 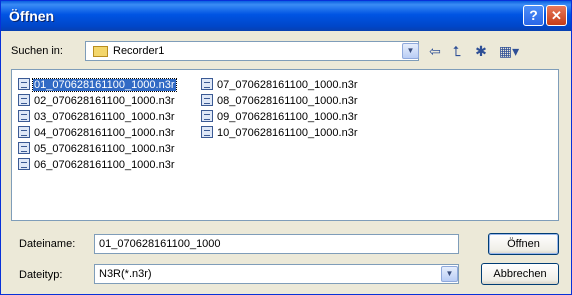 What do you see at coordinates (97, 165) in the screenshot?
I see `file-item: 06_070628161100_1000.n3r` at bounding box center [97, 165].